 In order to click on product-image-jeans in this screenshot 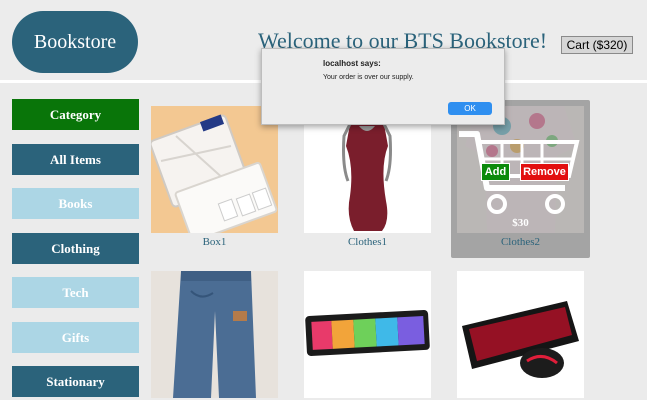, I will do `click(214, 334)`.